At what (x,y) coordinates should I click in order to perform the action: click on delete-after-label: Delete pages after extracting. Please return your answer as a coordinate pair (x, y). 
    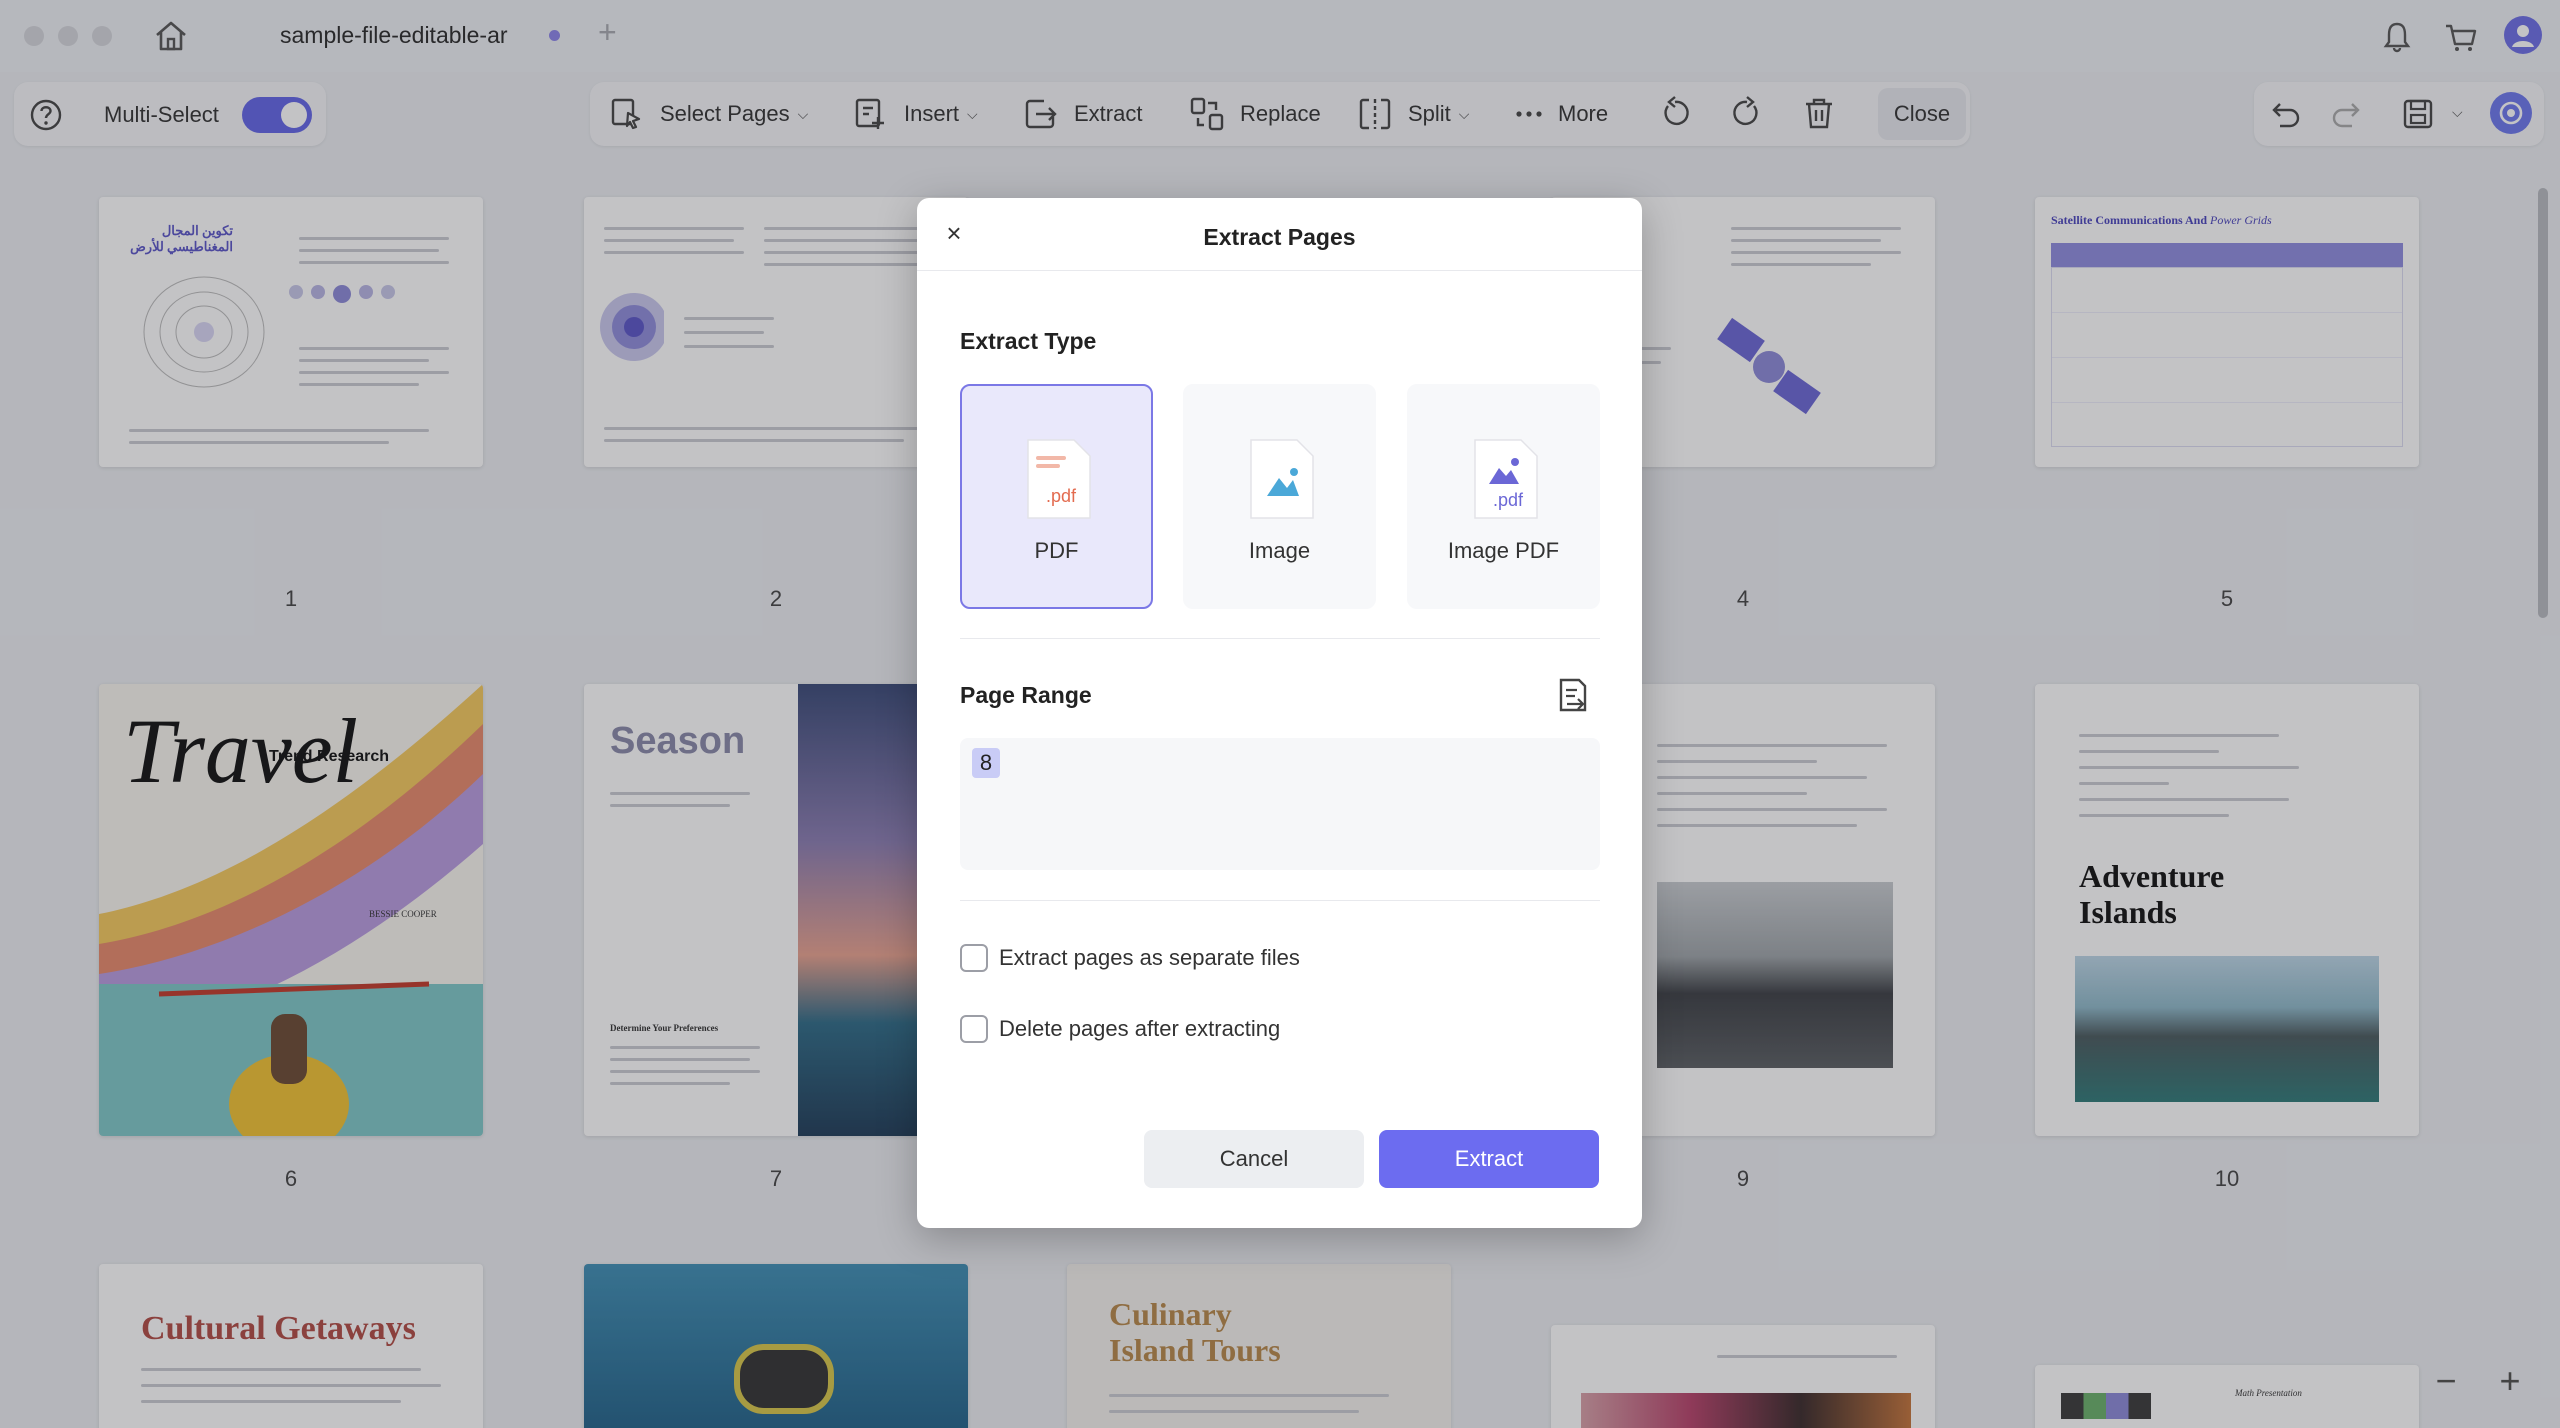
    Looking at the image, I should click on (1140, 1028).